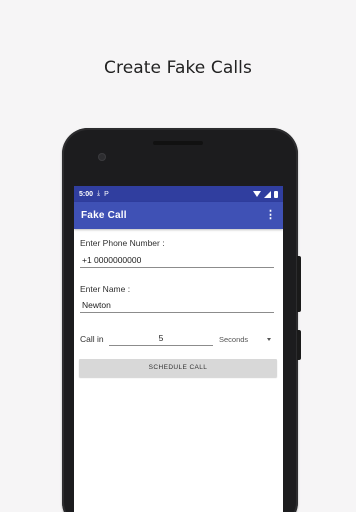  I want to click on dropdown-arrow-icon, so click(269, 339).